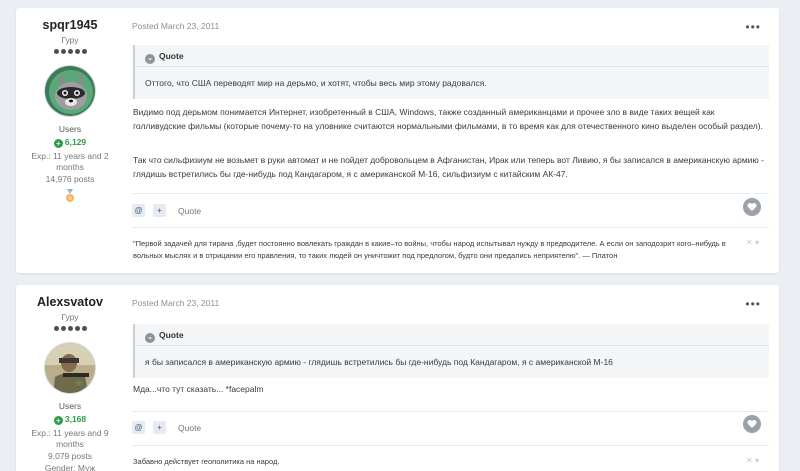 The image size is (800, 471). I want to click on reputation: +6,129, so click(70, 142).